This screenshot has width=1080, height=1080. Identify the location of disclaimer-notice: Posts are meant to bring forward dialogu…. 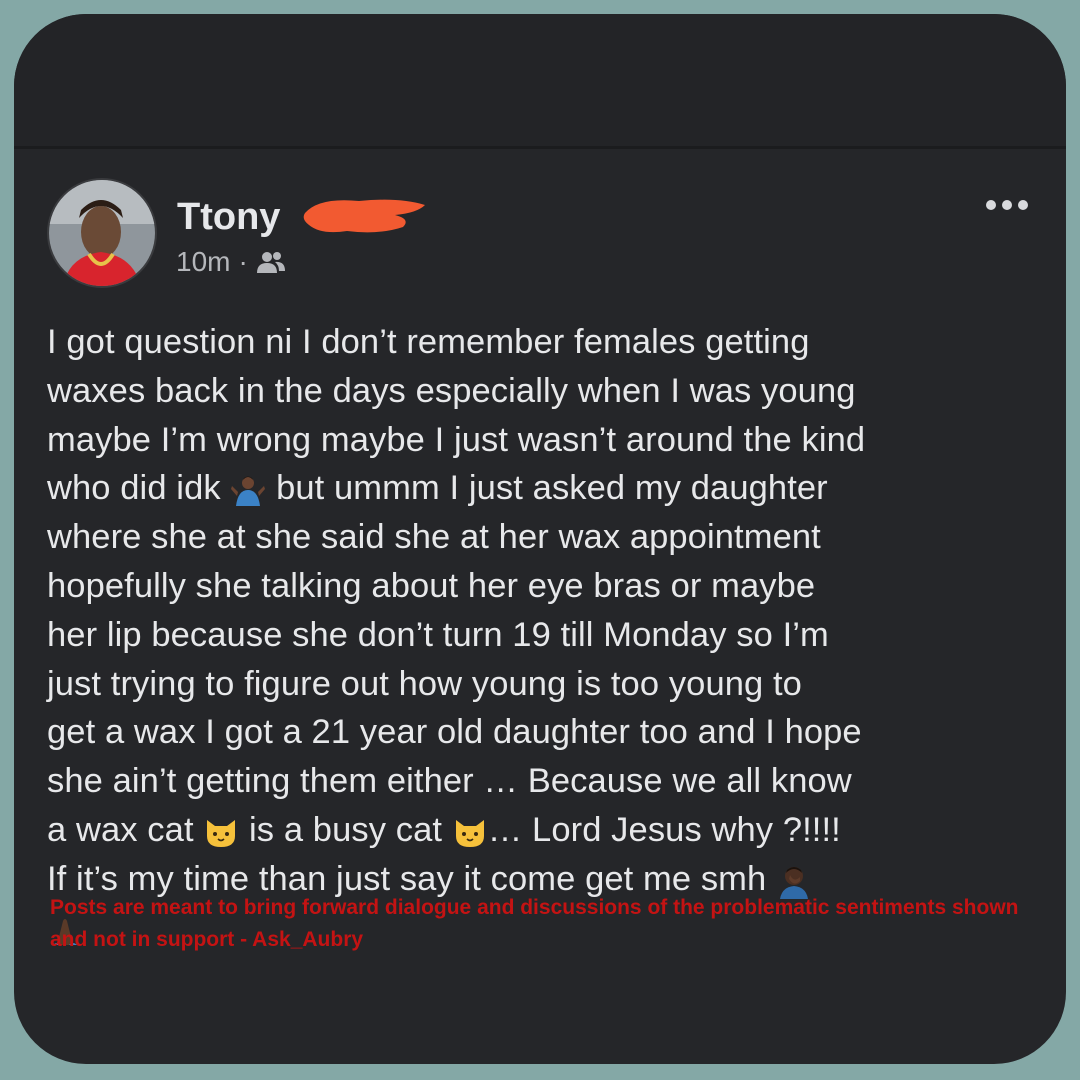
(534, 923).